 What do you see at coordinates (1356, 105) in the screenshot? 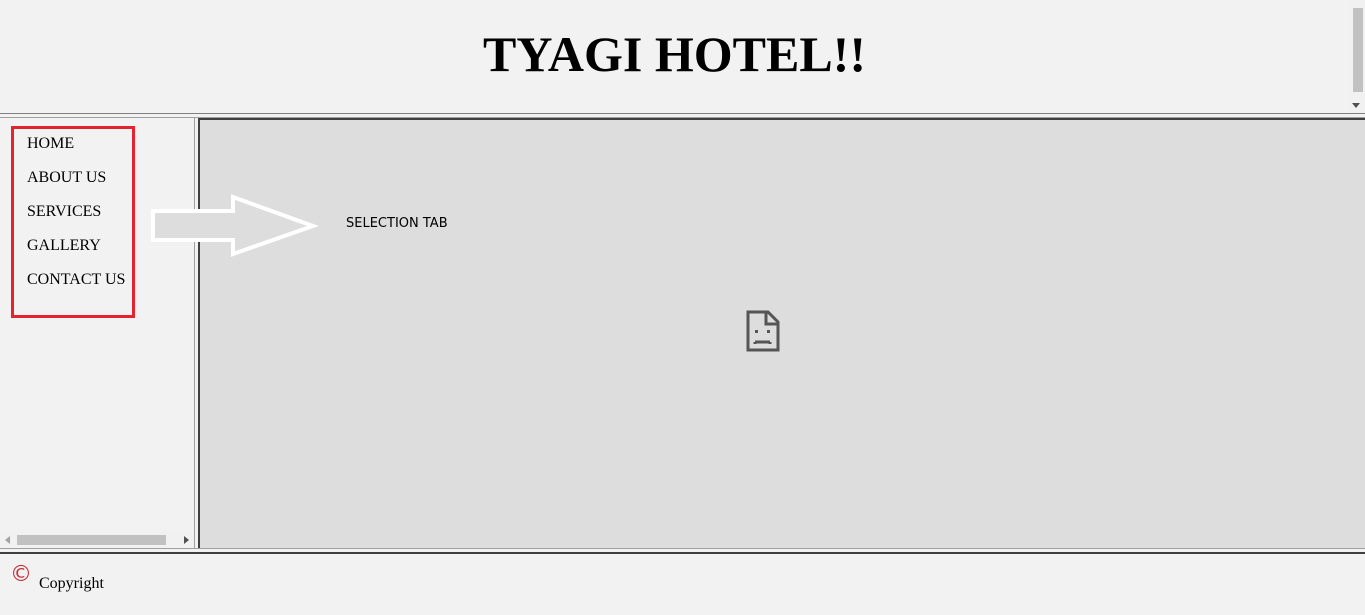
I see `scroll-down-arrow-icon` at bounding box center [1356, 105].